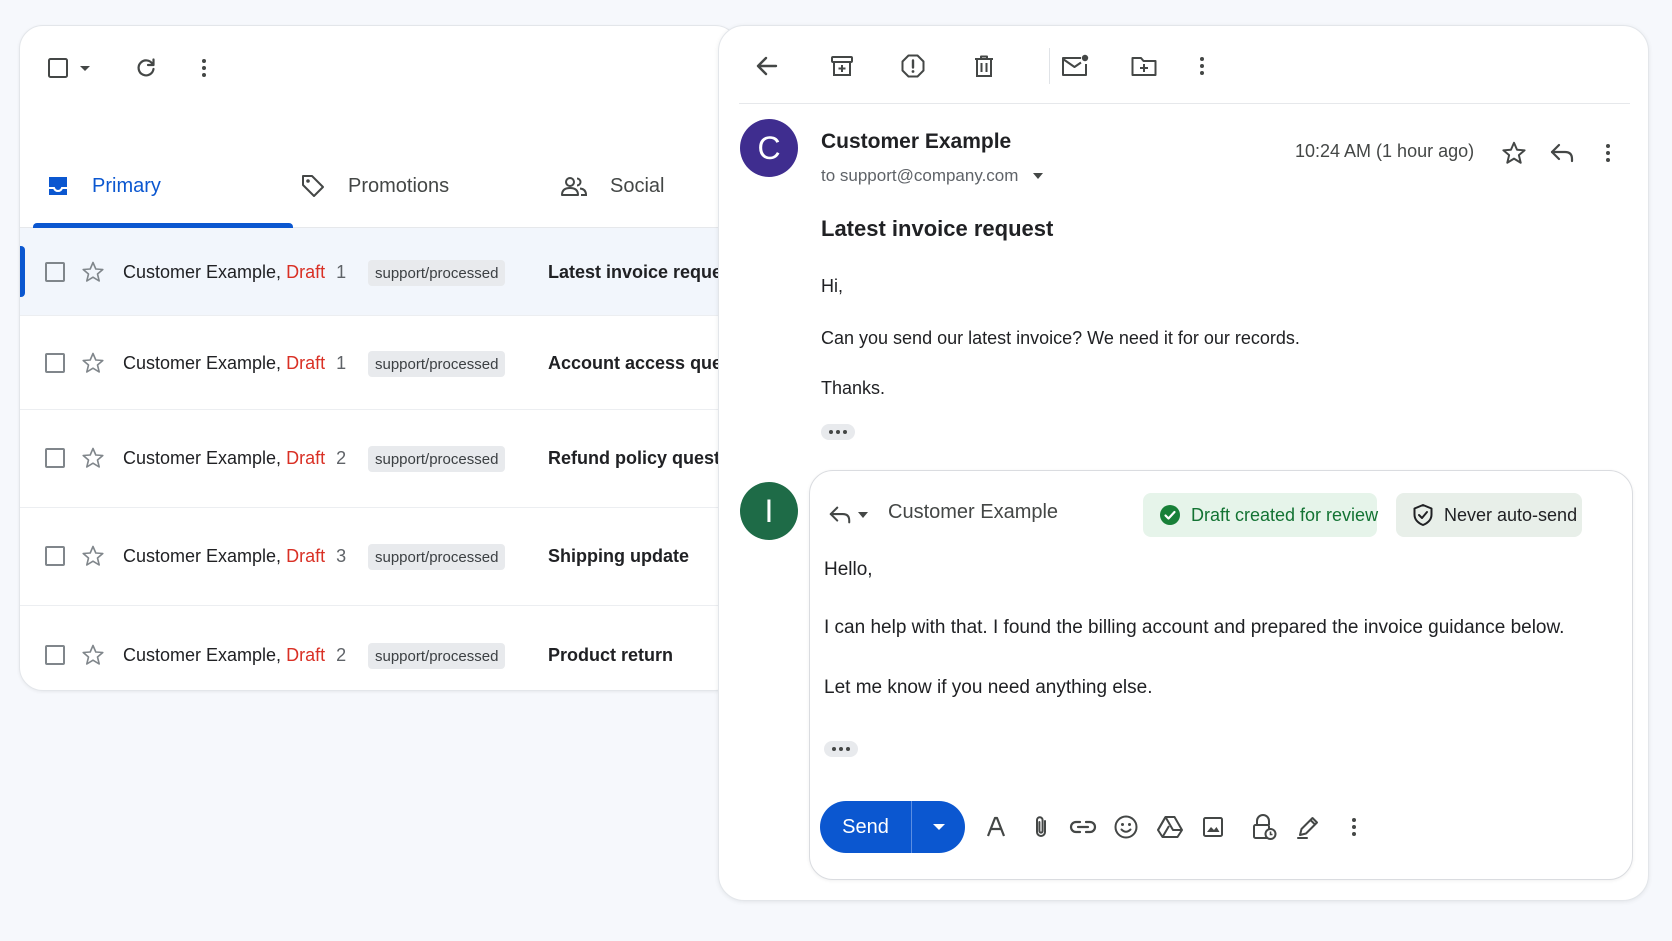 The width and height of the screenshot is (1672, 941). I want to click on tab-primary: Primary, so click(103, 186).